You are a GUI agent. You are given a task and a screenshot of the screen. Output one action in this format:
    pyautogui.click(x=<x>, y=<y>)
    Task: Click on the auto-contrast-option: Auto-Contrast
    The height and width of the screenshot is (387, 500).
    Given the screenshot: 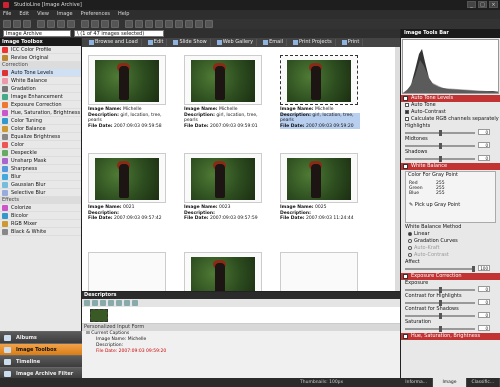 What is the action you would take?
    pyautogui.click(x=450, y=112)
    